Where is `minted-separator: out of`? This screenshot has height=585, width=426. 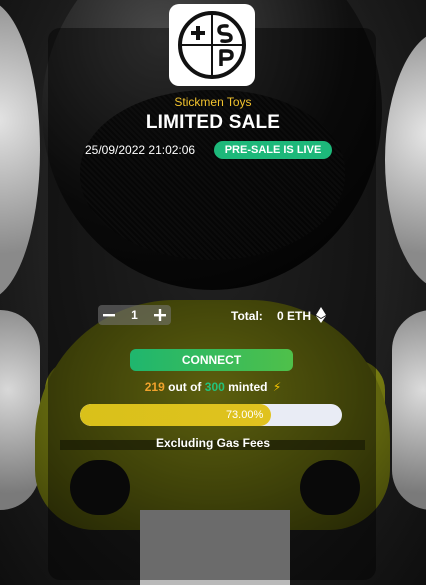 minted-separator: out of is located at coordinates (184, 387).